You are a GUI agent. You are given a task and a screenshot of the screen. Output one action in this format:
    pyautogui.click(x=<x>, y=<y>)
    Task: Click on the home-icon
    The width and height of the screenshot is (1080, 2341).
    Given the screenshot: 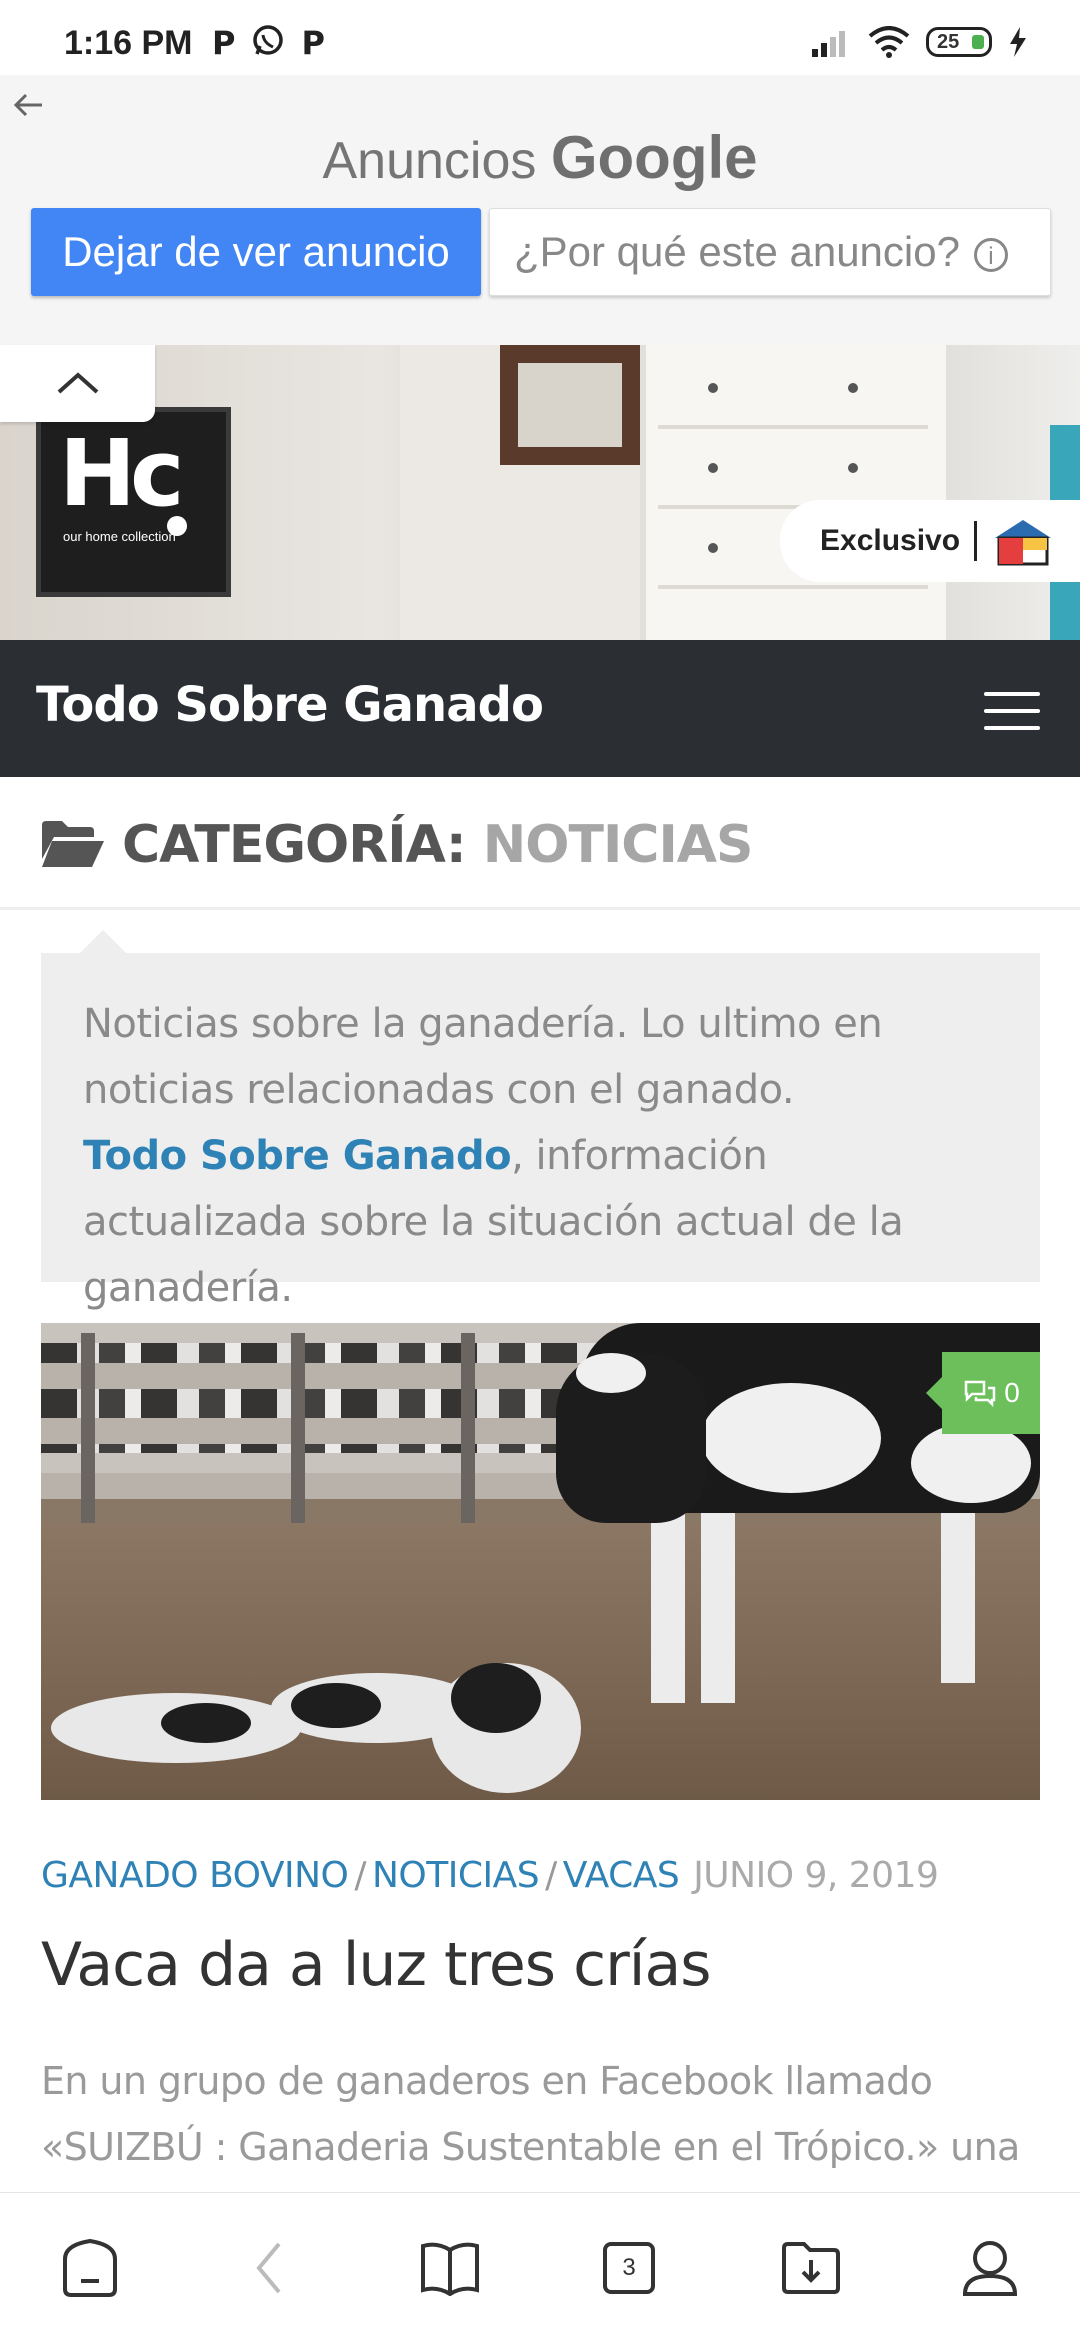 What is the action you would take?
    pyautogui.click(x=90, y=2267)
    